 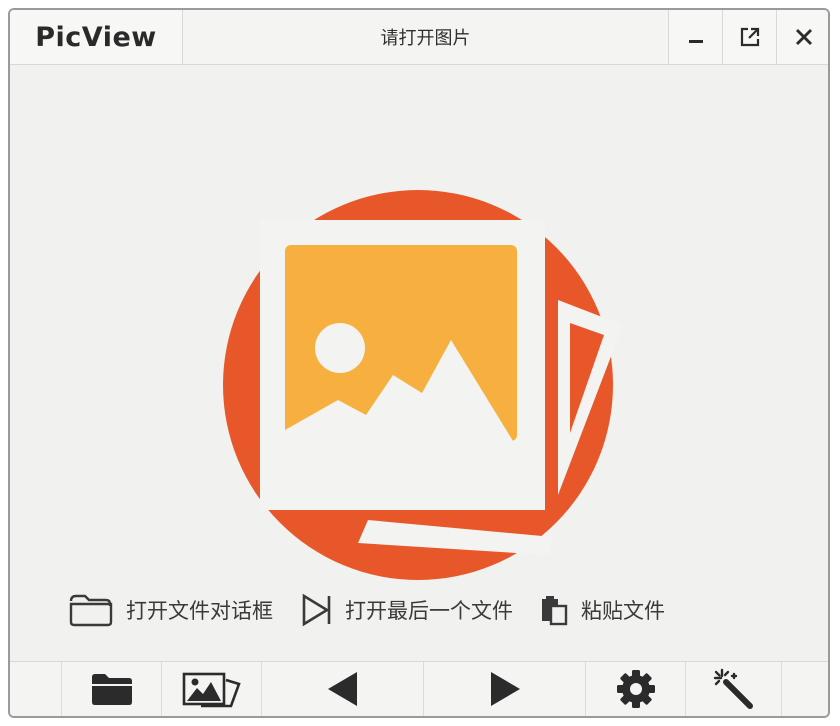 I want to click on app-logo: PicView, so click(x=96, y=37).